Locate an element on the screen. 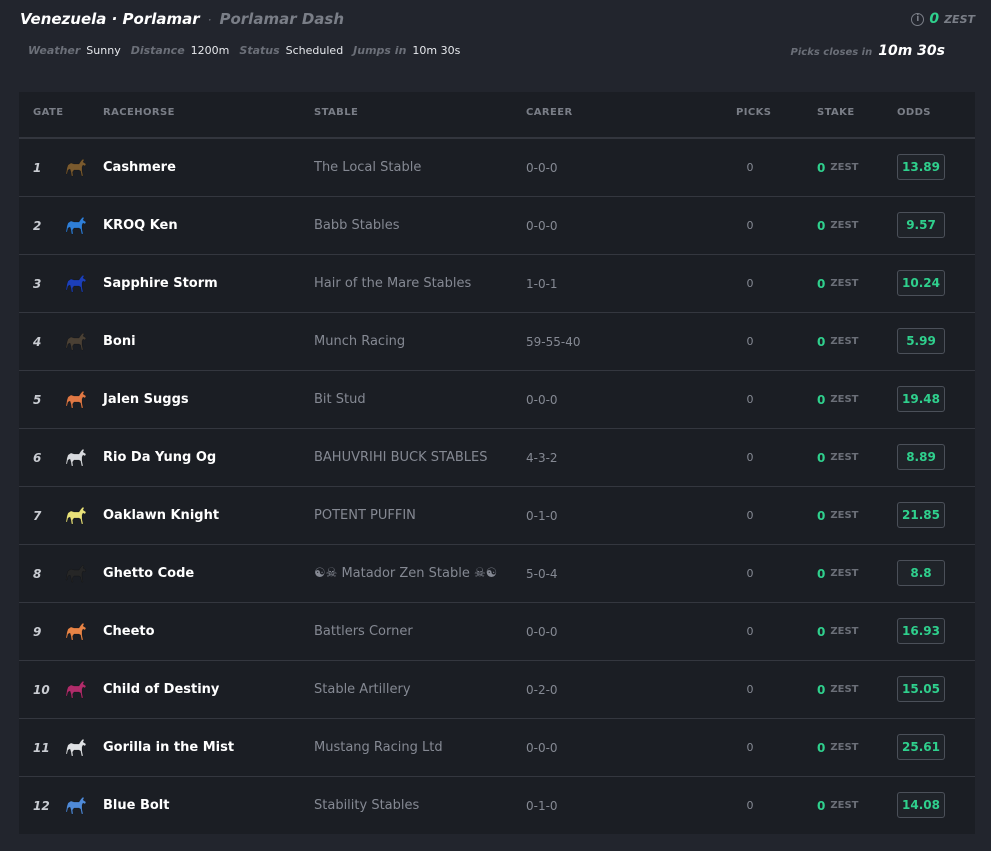 The width and height of the screenshot is (991, 851). odds-button: 9.57 is located at coordinates (921, 225).